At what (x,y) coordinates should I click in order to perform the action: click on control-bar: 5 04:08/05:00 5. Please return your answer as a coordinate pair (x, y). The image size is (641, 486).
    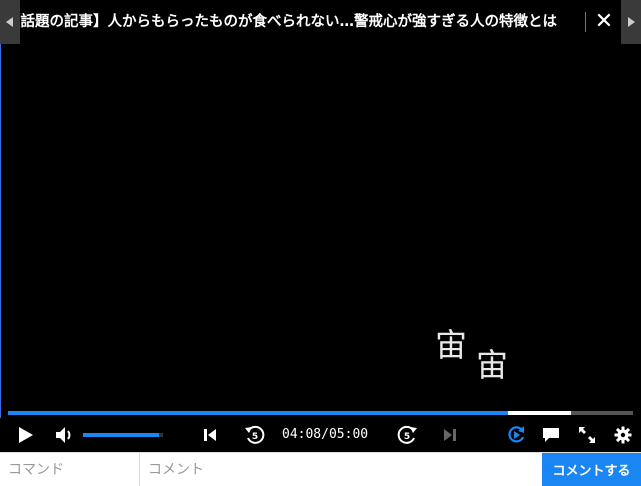
    Looking at the image, I should click on (320, 435).